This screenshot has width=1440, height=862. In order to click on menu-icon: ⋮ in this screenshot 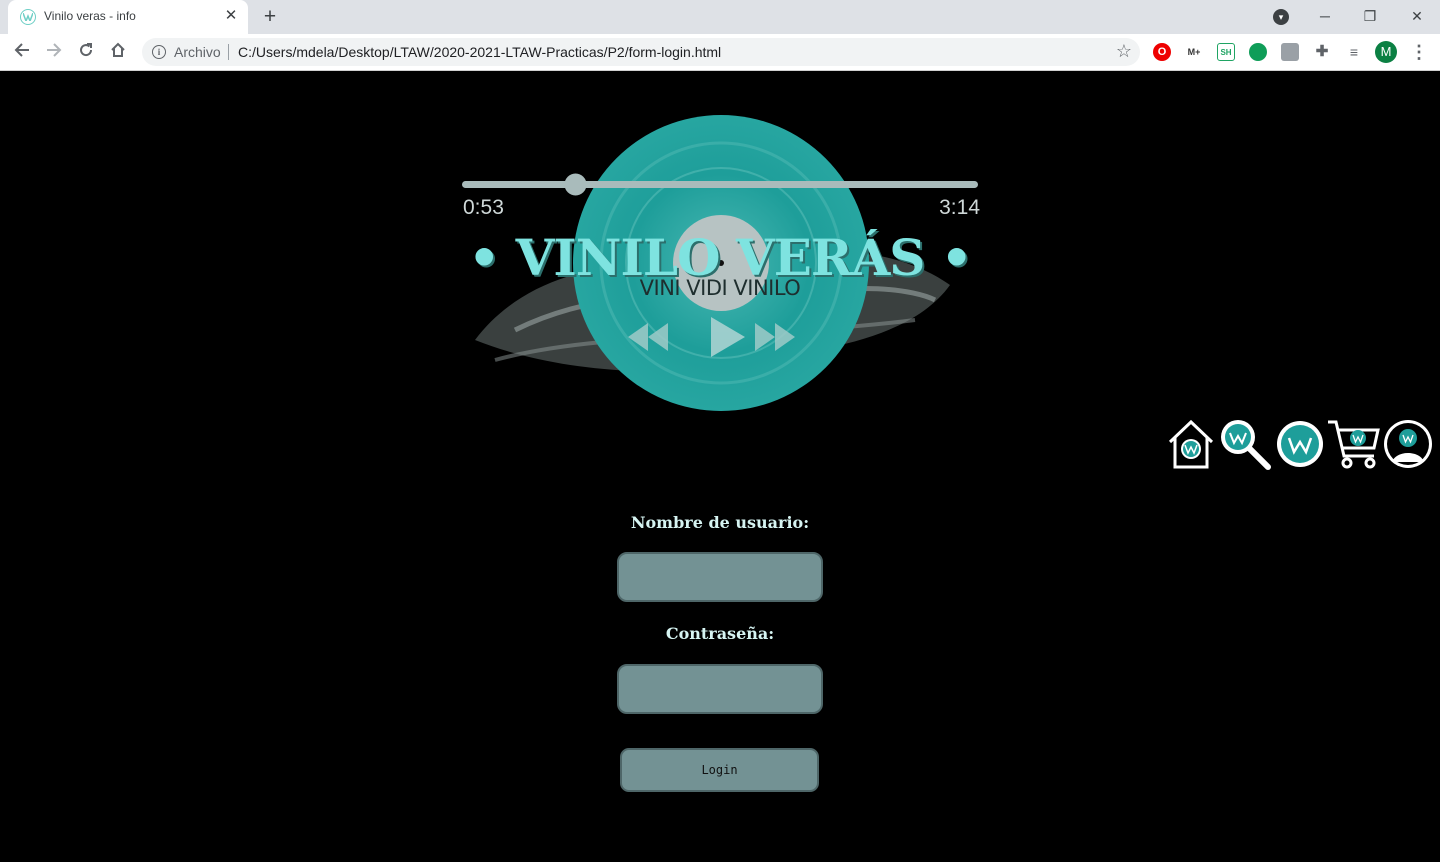, I will do `click(1419, 52)`.